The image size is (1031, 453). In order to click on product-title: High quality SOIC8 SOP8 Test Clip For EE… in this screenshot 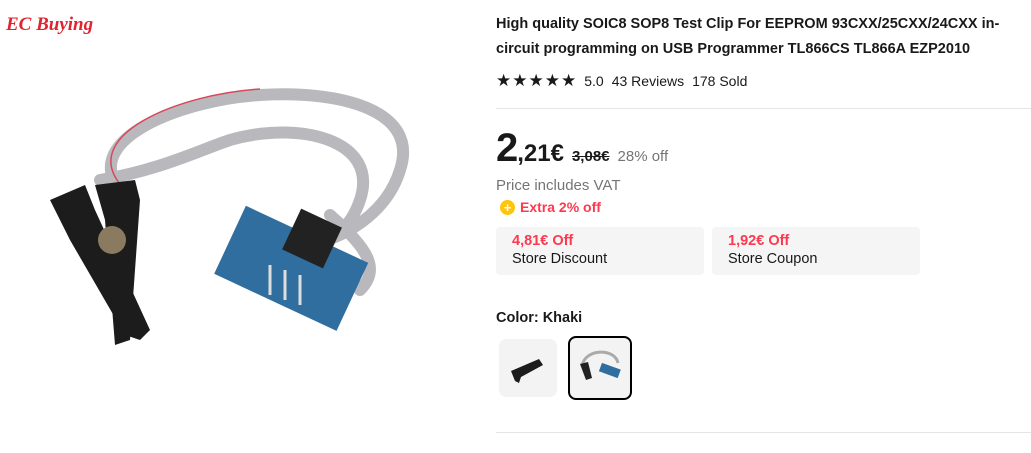, I will do `click(748, 36)`.